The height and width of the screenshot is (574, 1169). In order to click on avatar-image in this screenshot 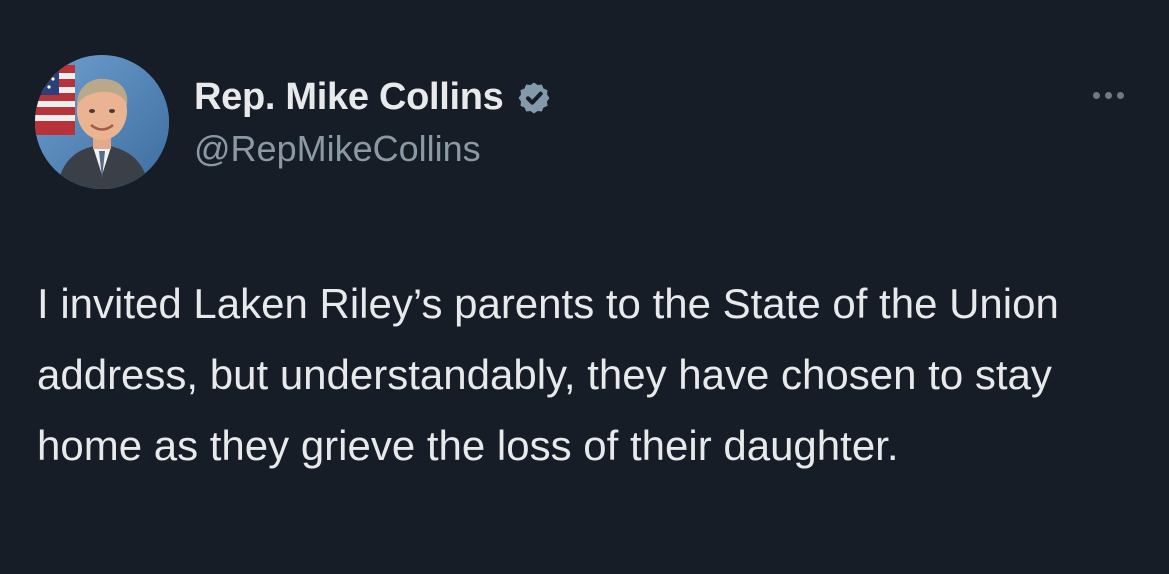, I will do `click(102, 122)`.